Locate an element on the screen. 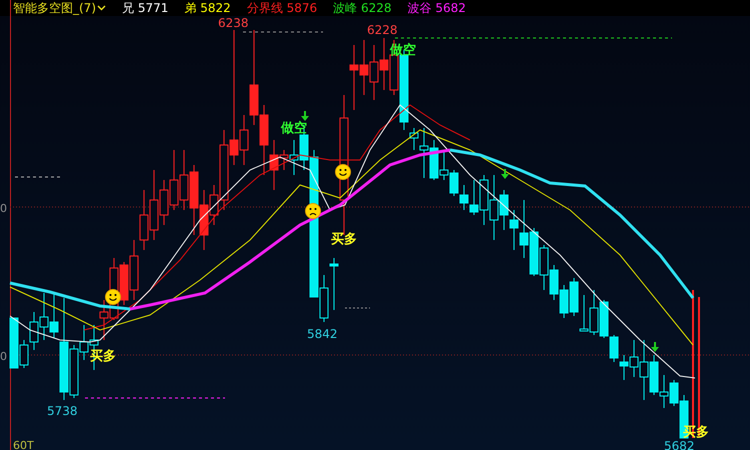  signal-label: 买多 is located at coordinates (344, 239).